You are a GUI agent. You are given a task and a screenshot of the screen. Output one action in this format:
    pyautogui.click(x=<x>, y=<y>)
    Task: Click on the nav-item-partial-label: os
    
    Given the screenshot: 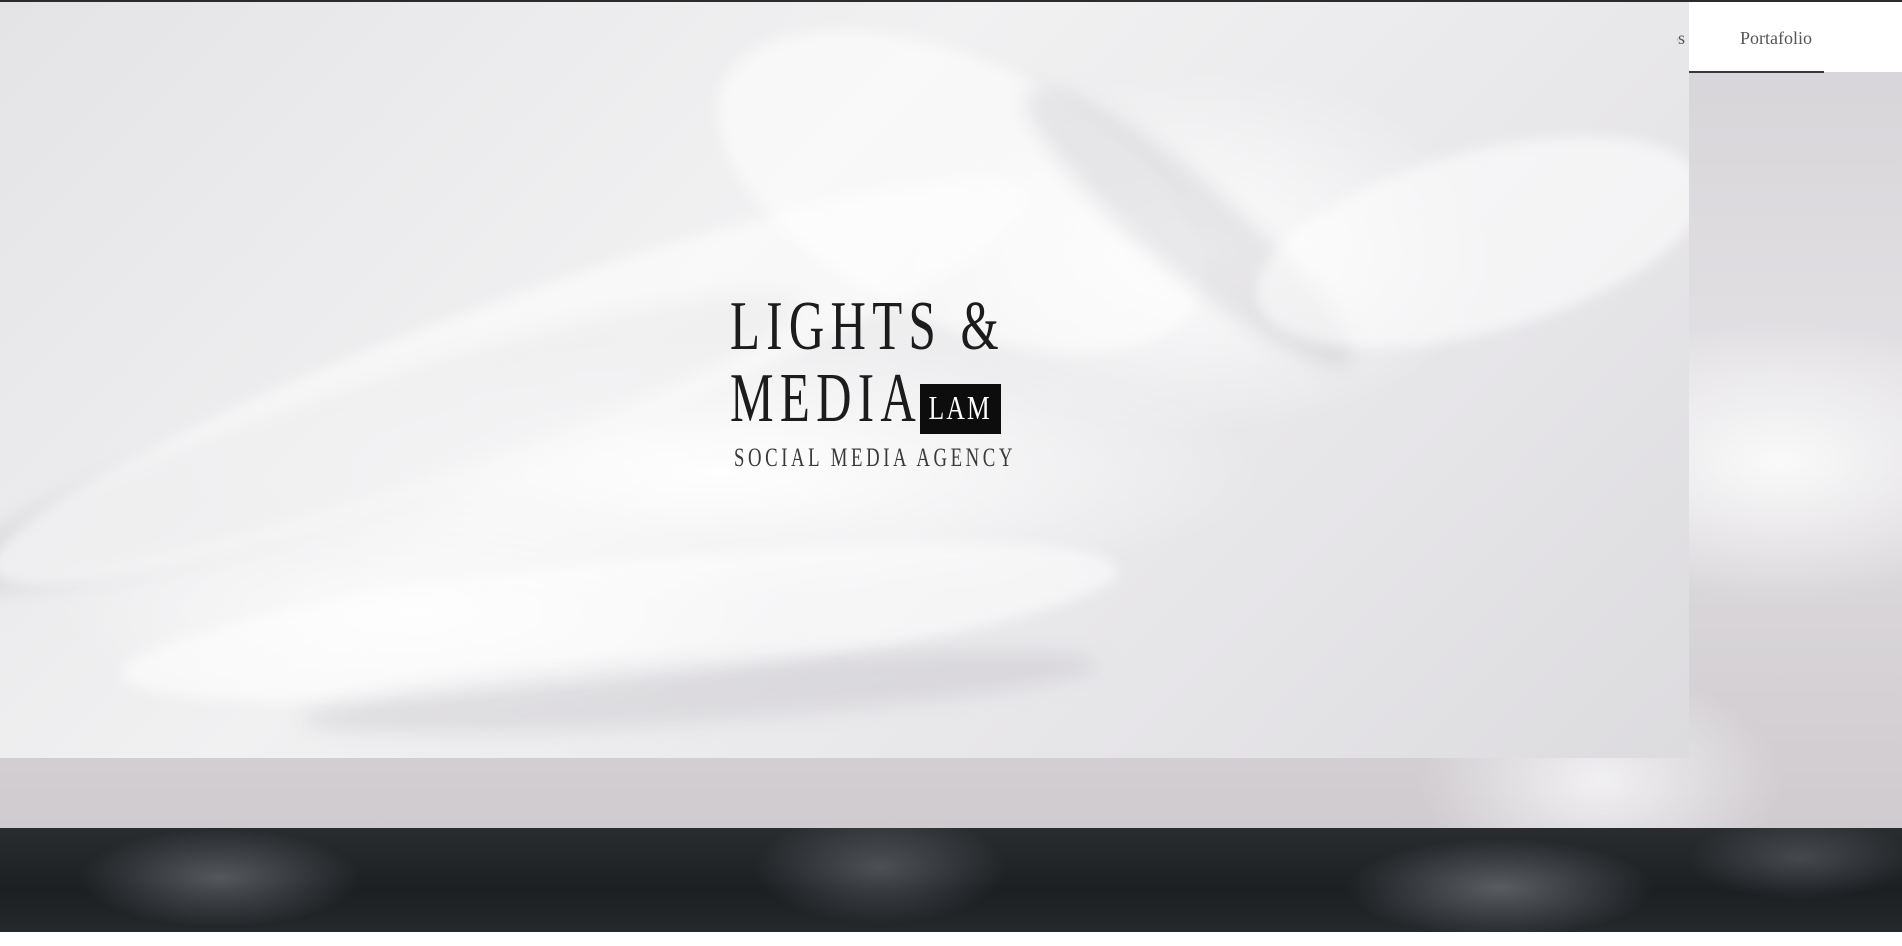 What is the action you would take?
    pyautogui.click(x=1681, y=38)
    